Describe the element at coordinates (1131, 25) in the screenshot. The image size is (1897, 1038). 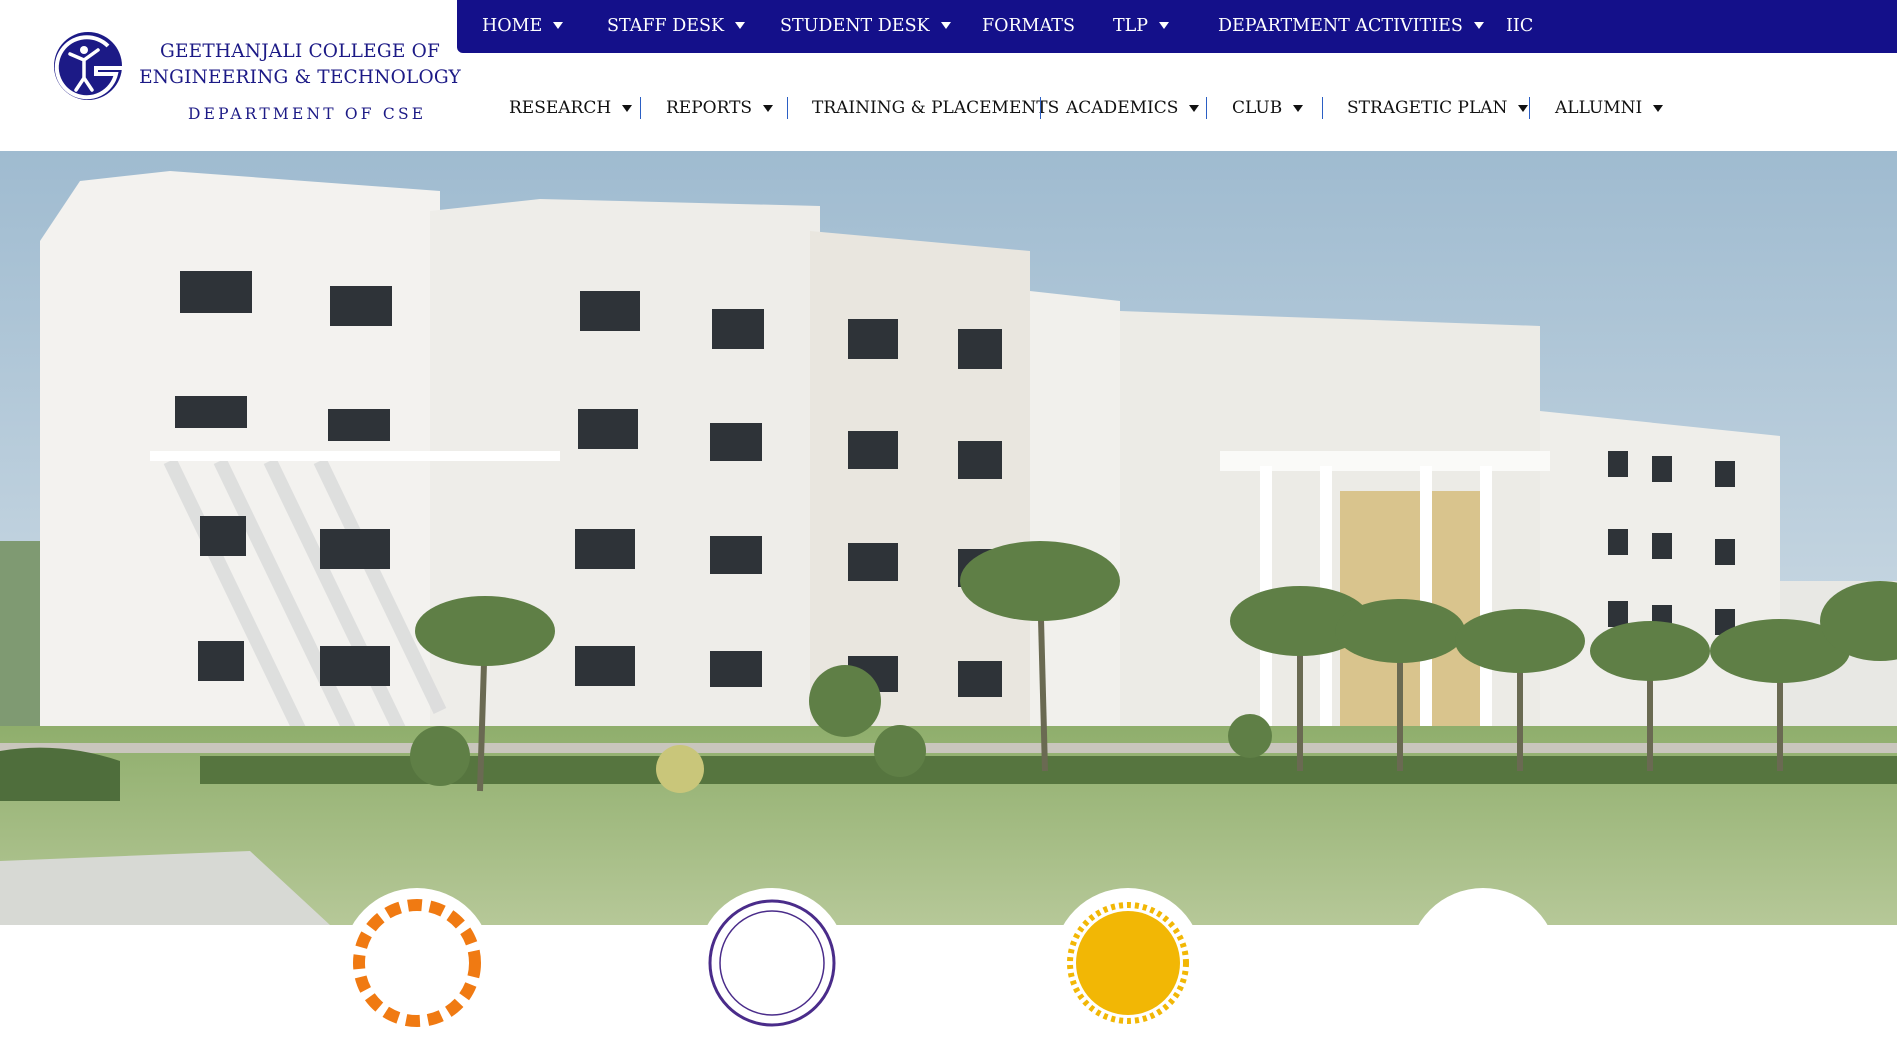
I see `nav-tlp-label: TLP` at that location.